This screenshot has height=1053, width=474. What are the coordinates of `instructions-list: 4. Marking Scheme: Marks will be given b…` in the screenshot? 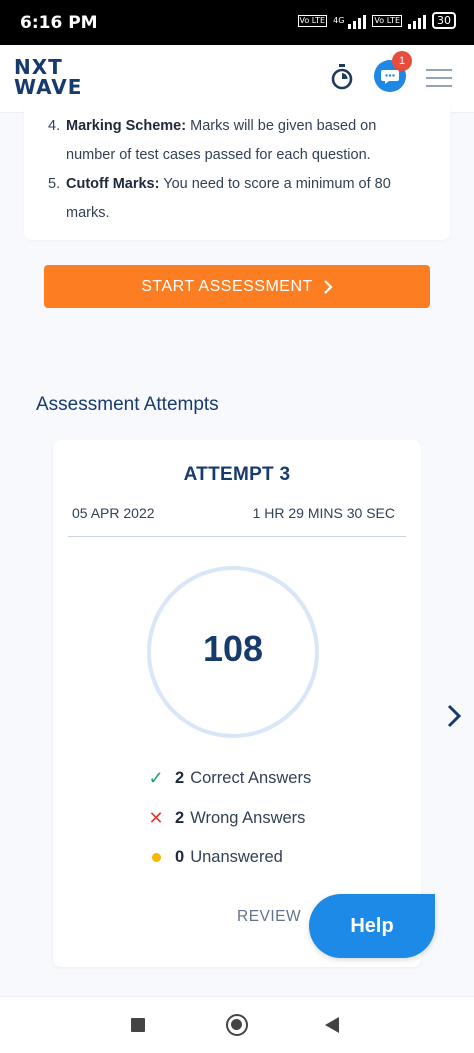 It's located at (233, 170).